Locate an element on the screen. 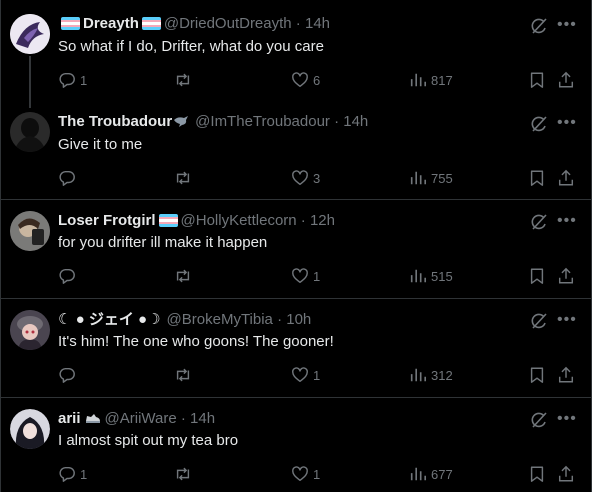 This screenshot has height=492, width=592. views-button: 515 is located at coordinates (431, 276).